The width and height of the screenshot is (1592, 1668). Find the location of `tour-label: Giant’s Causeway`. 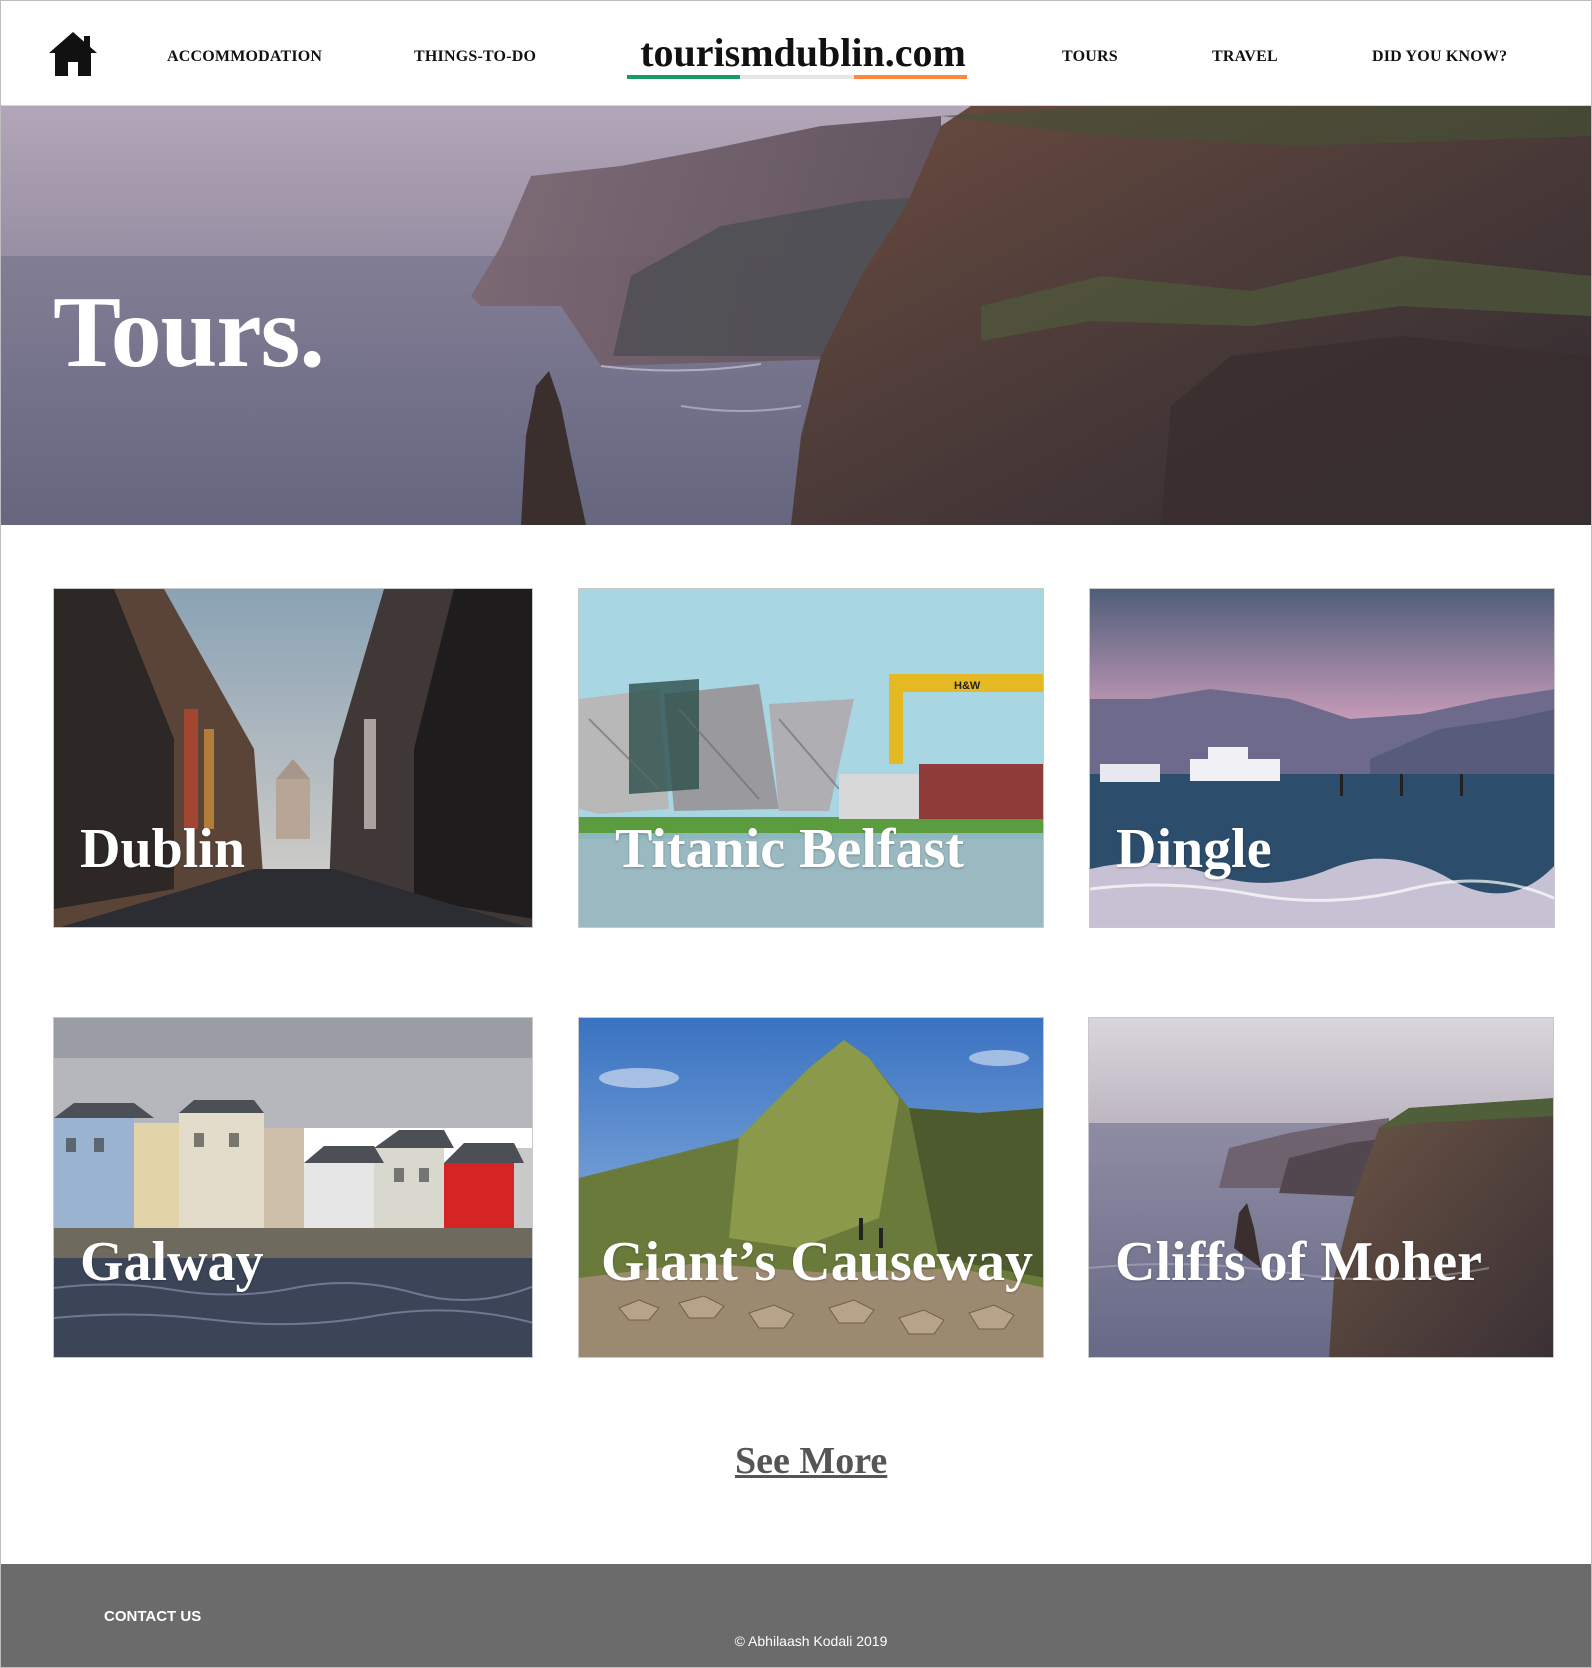

tour-label: Giant’s Causeway is located at coordinates (817, 1262).